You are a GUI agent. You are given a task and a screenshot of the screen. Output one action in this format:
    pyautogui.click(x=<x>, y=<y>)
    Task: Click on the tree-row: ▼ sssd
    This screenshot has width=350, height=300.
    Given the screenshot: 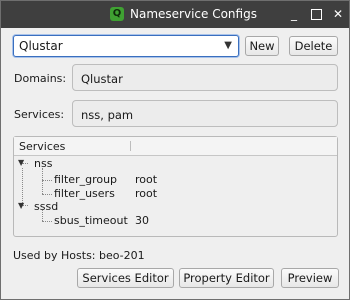 What is the action you would take?
    pyautogui.click(x=175, y=207)
    